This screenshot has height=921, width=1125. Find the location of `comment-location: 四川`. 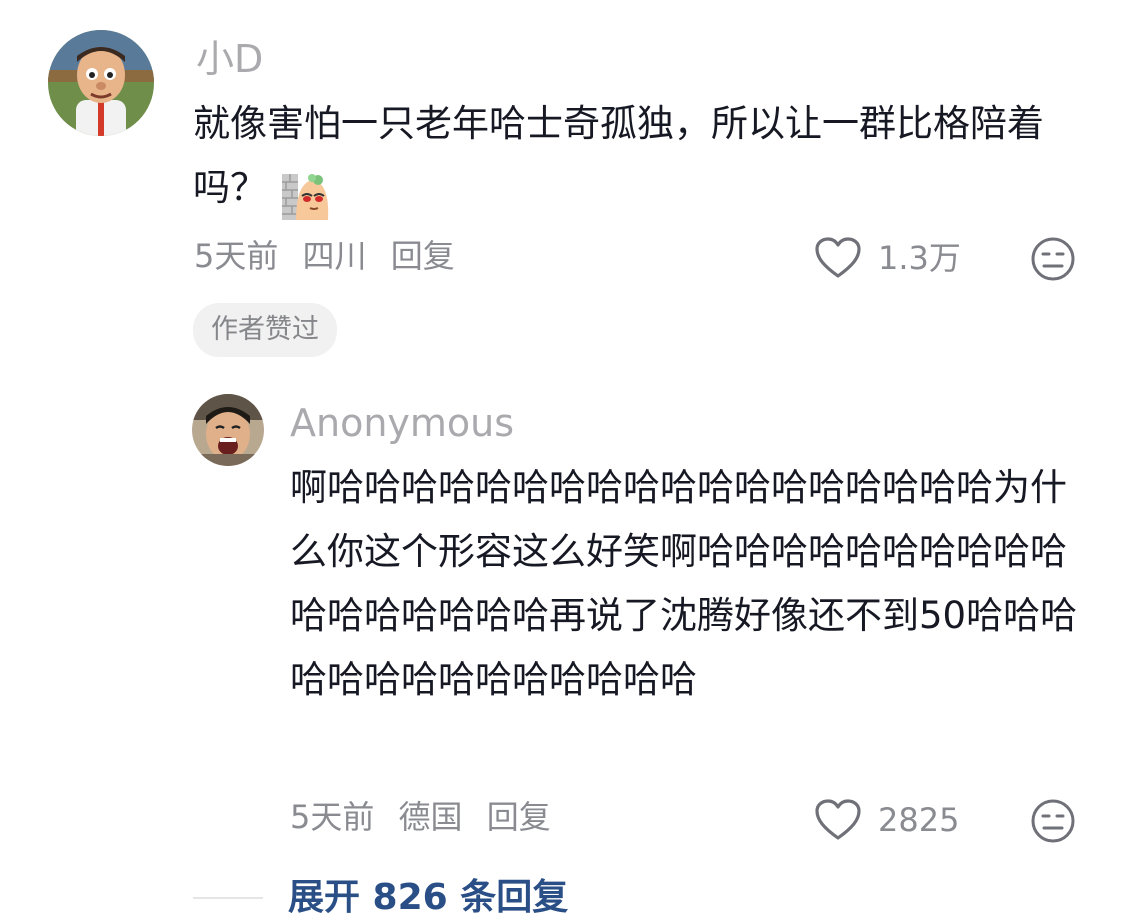

comment-location: 四川 is located at coordinates (334, 256).